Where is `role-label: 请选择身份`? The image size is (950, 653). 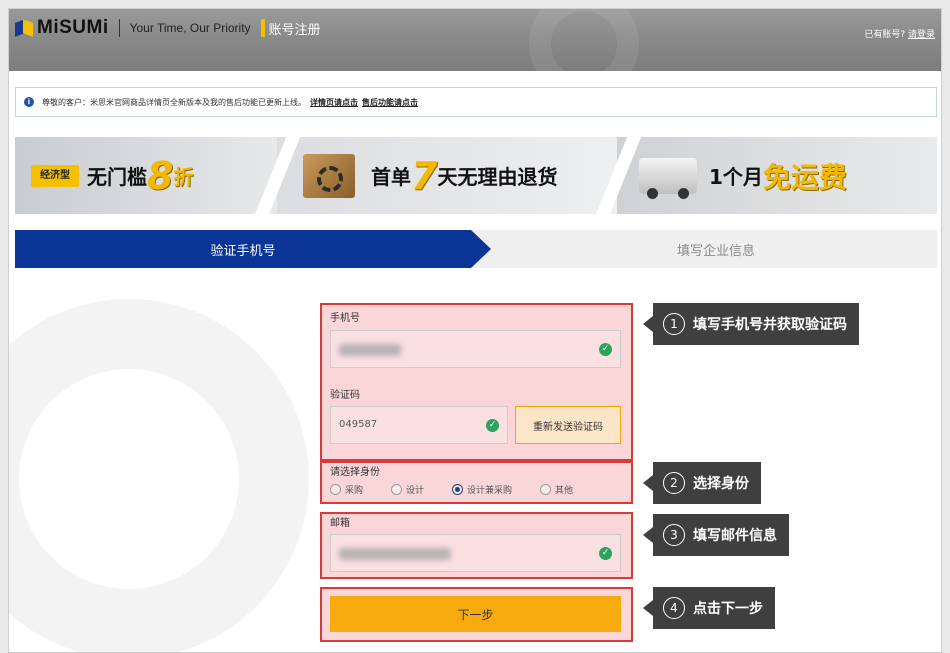
role-label: 请选择身份 is located at coordinates (355, 472).